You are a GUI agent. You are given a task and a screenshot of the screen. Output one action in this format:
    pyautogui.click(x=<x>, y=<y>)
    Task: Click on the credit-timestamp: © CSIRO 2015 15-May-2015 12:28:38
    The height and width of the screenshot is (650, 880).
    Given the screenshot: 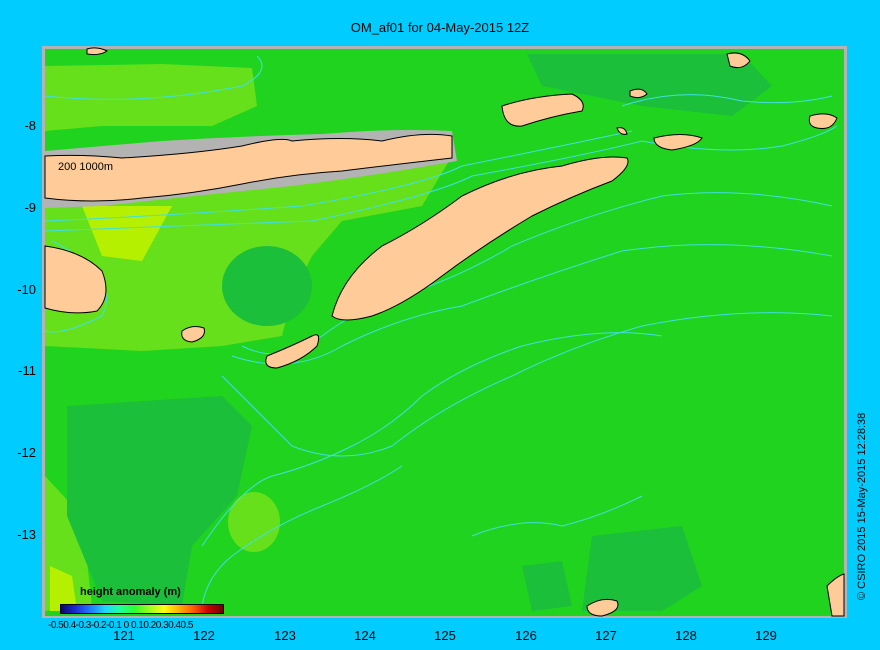 What is the action you would take?
    pyautogui.click(x=862, y=506)
    